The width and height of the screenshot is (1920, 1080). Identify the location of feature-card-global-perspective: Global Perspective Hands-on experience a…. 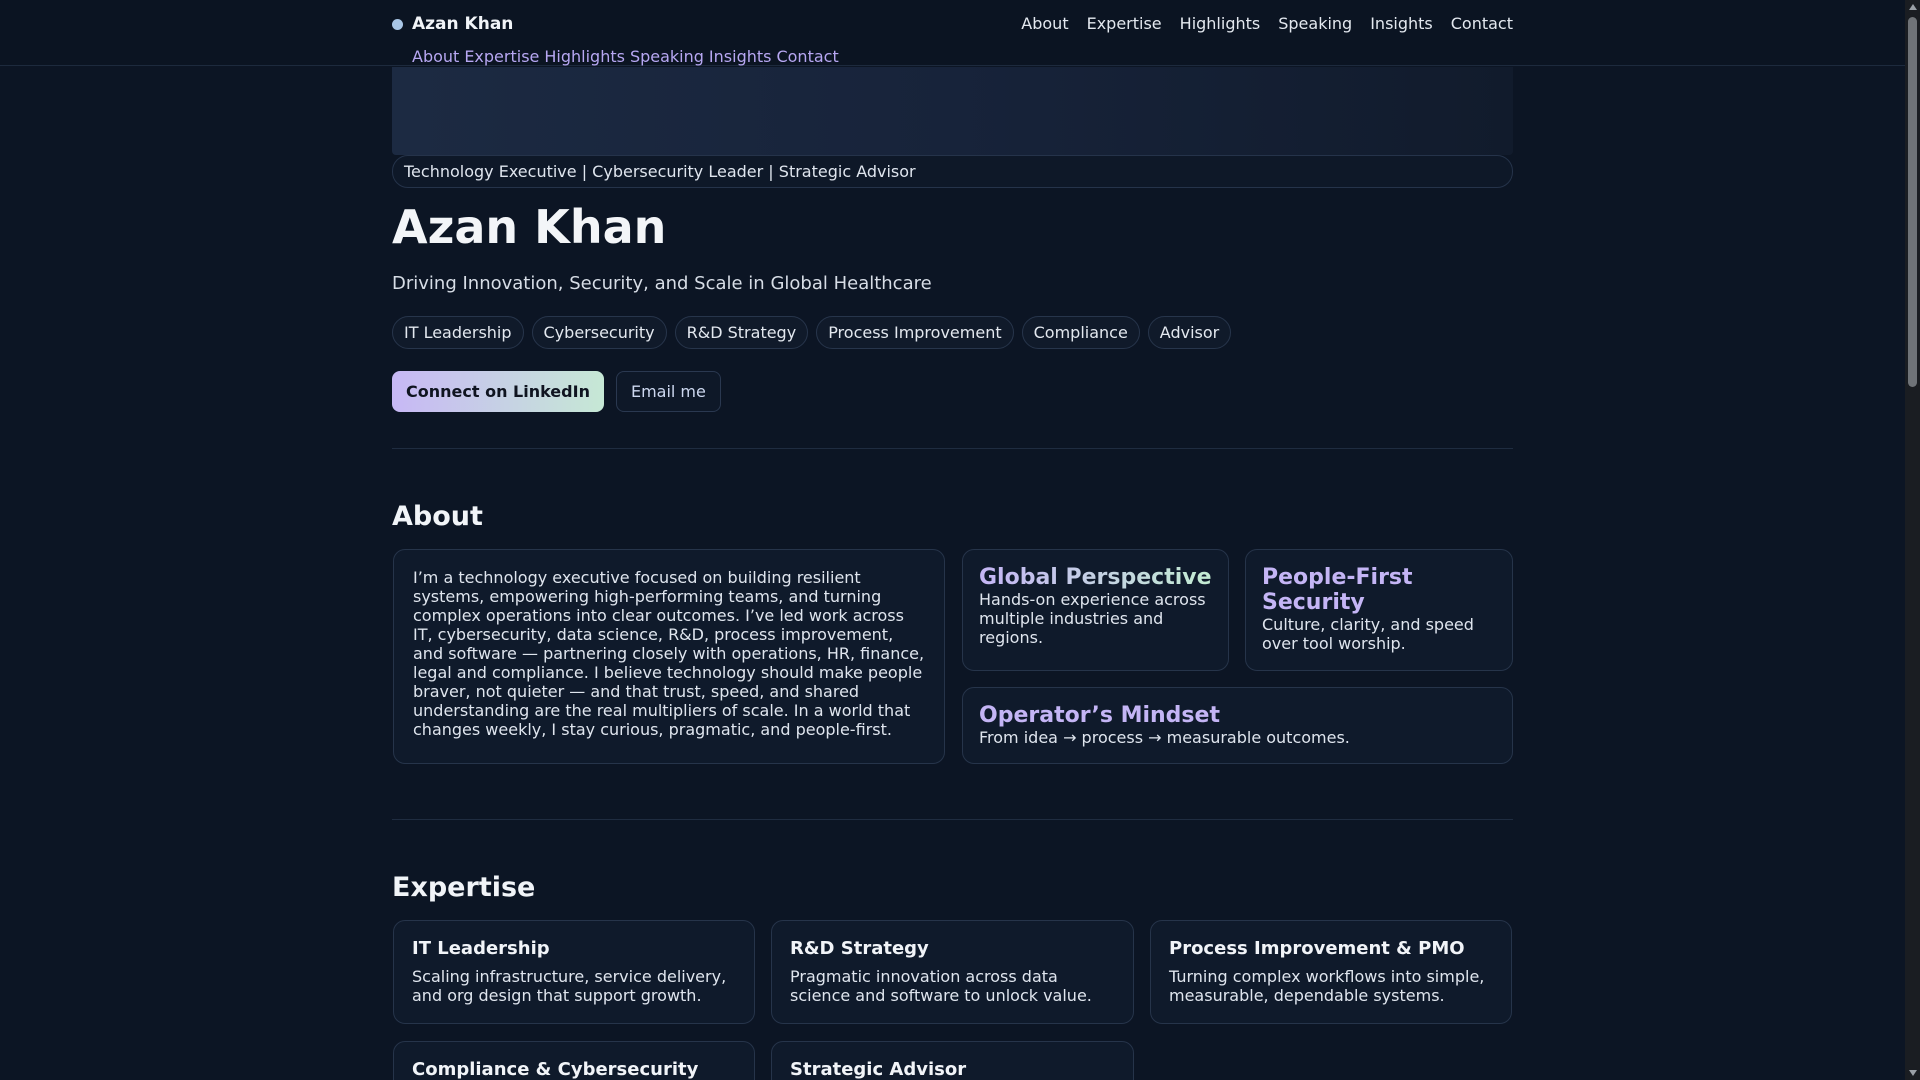
(1095, 610).